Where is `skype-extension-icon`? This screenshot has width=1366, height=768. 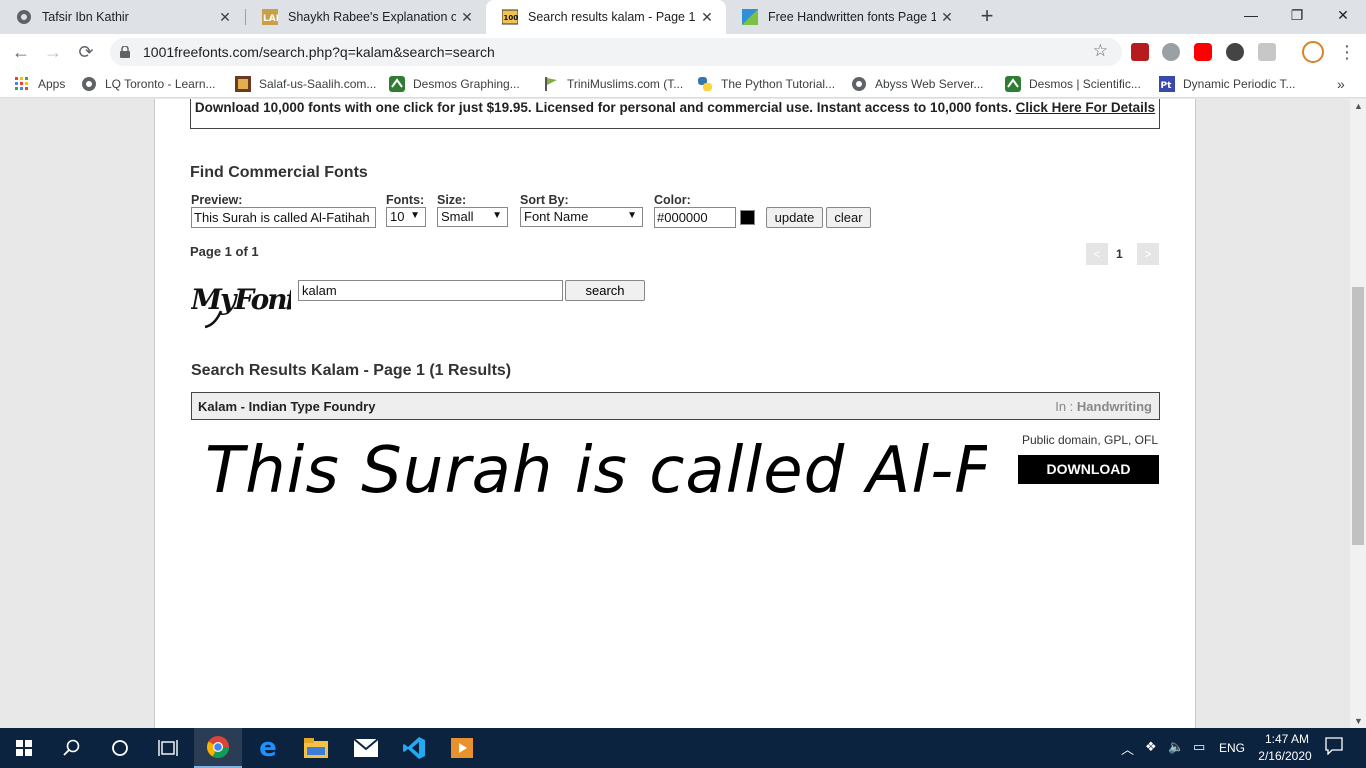 skype-extension-icon is located at coordinates (1171, 52).